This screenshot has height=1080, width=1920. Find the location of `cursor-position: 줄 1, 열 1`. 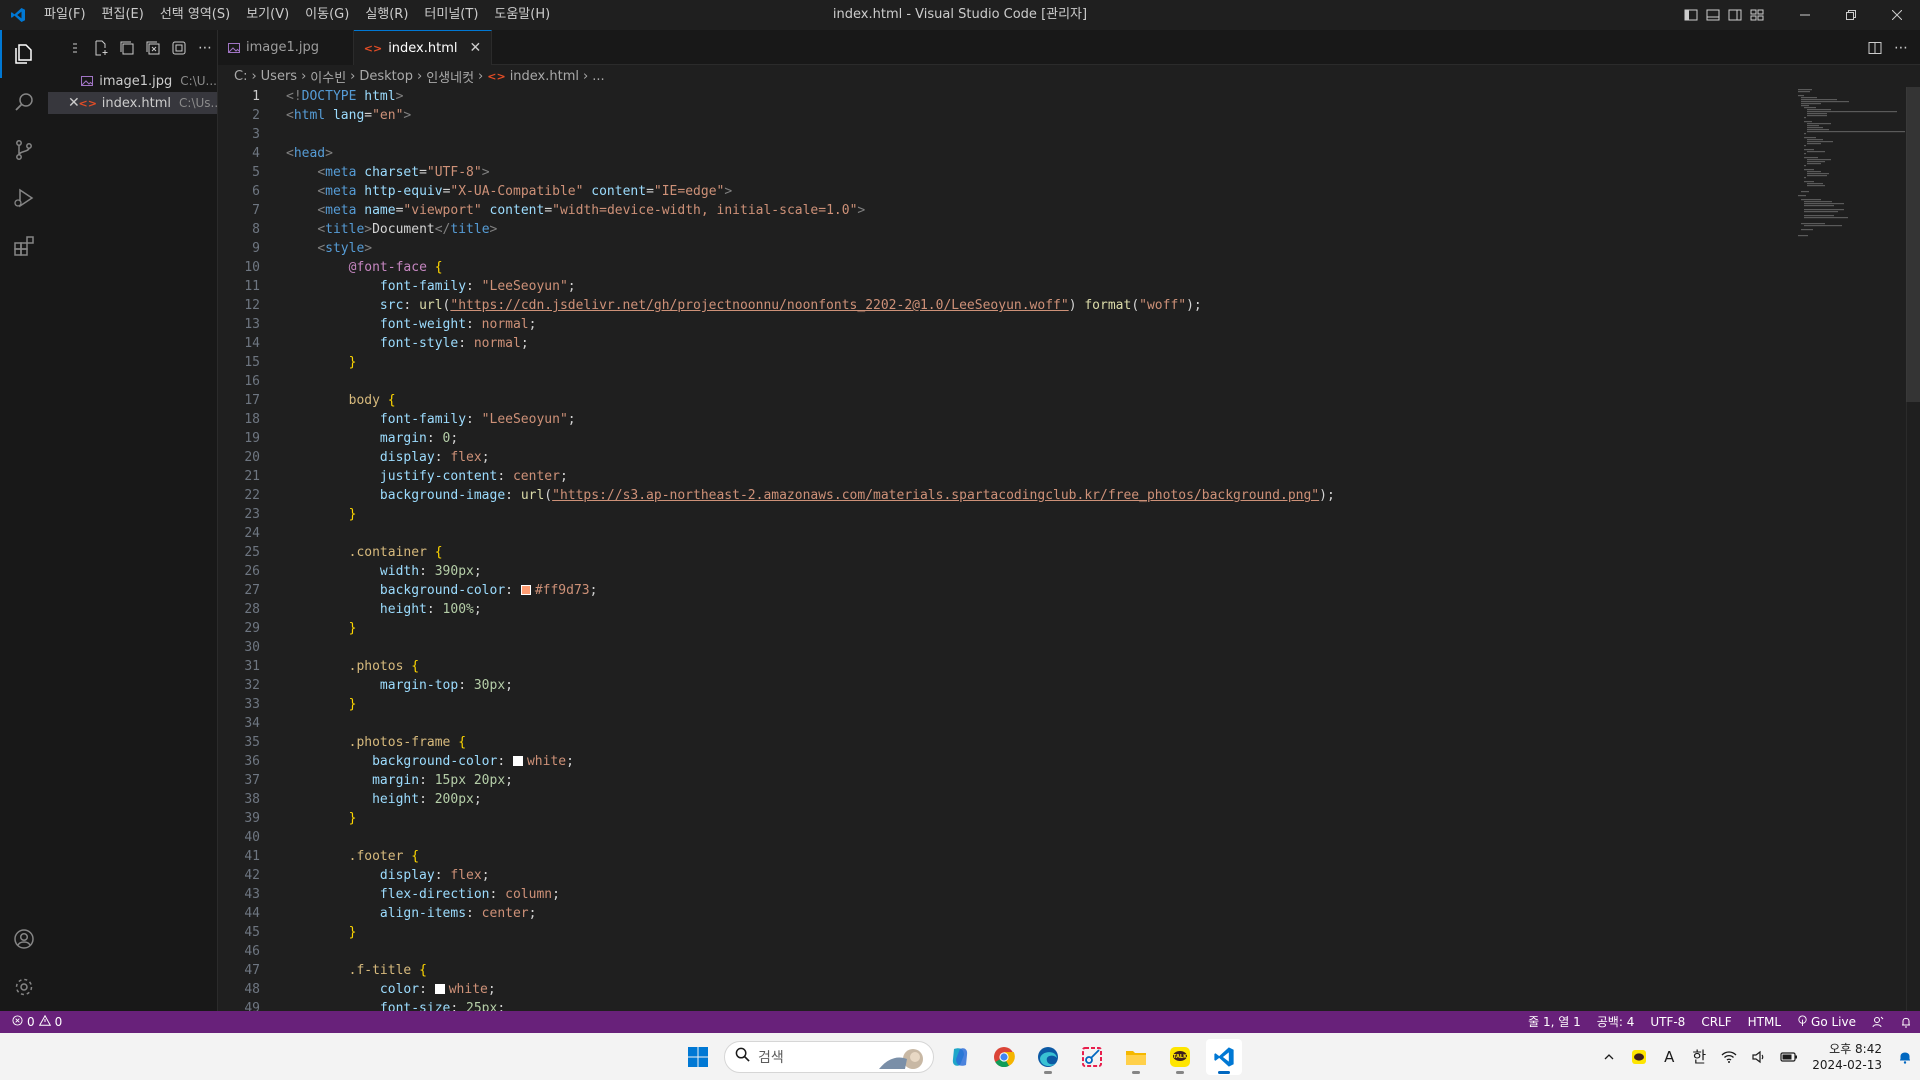

cursor-position: 줄 1, 열 1 is located at coordinates (1554, 1022).